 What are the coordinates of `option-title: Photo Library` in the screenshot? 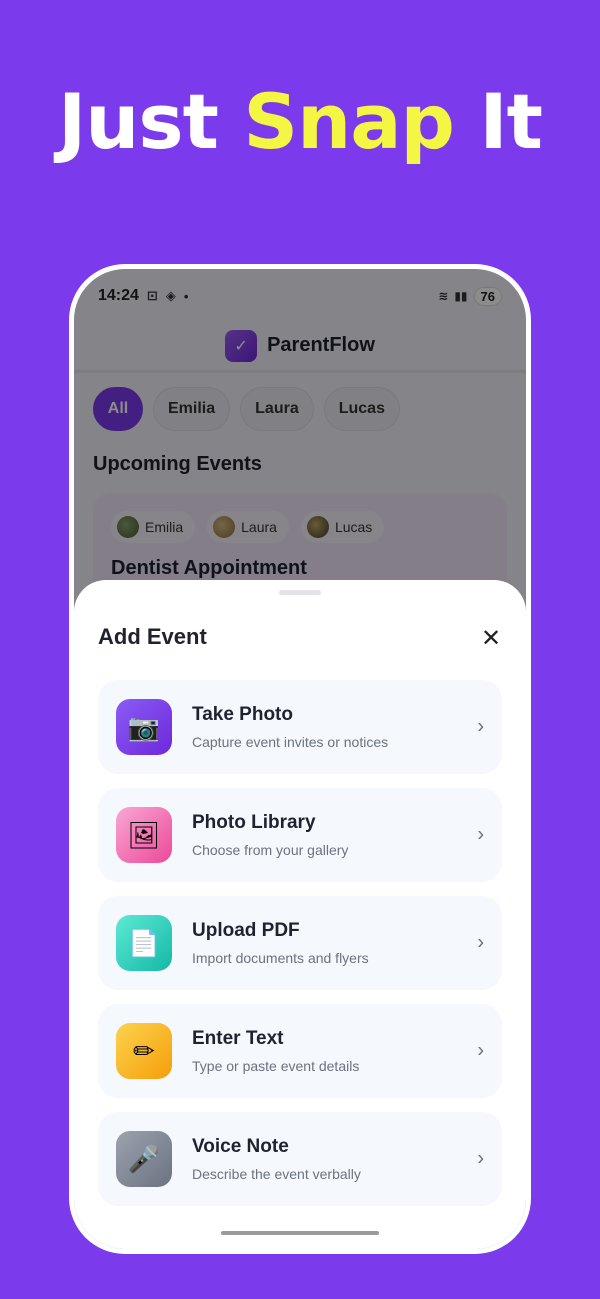 It's located at (254, 822).